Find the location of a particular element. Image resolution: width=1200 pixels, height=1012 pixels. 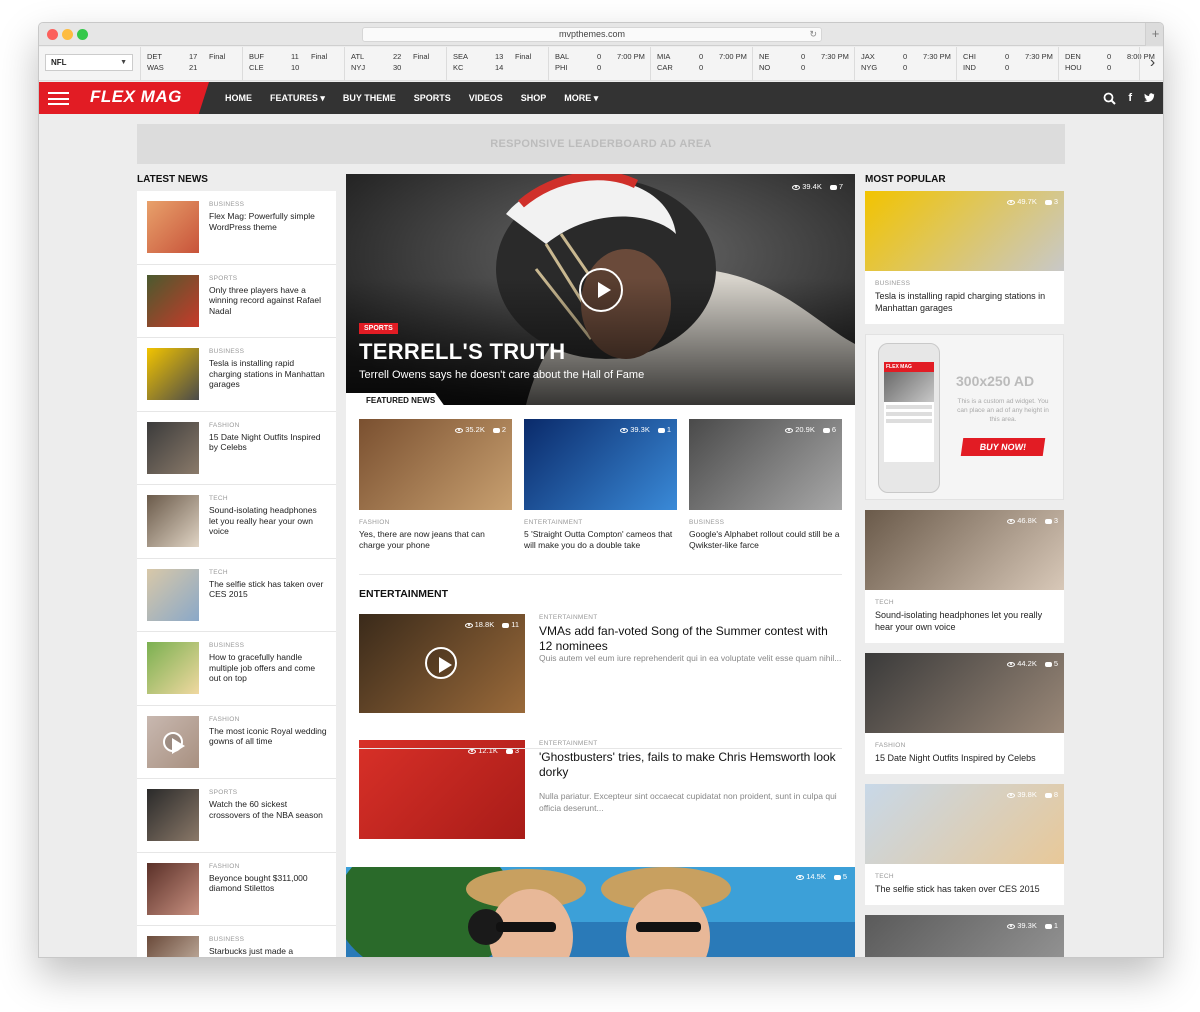

nav-item: VIDEOS is located at coordinates (486, 98).